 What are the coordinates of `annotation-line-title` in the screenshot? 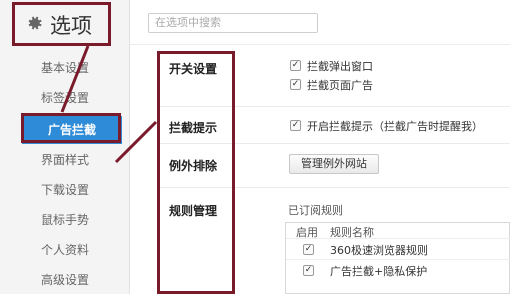 It's located at (75, 79).